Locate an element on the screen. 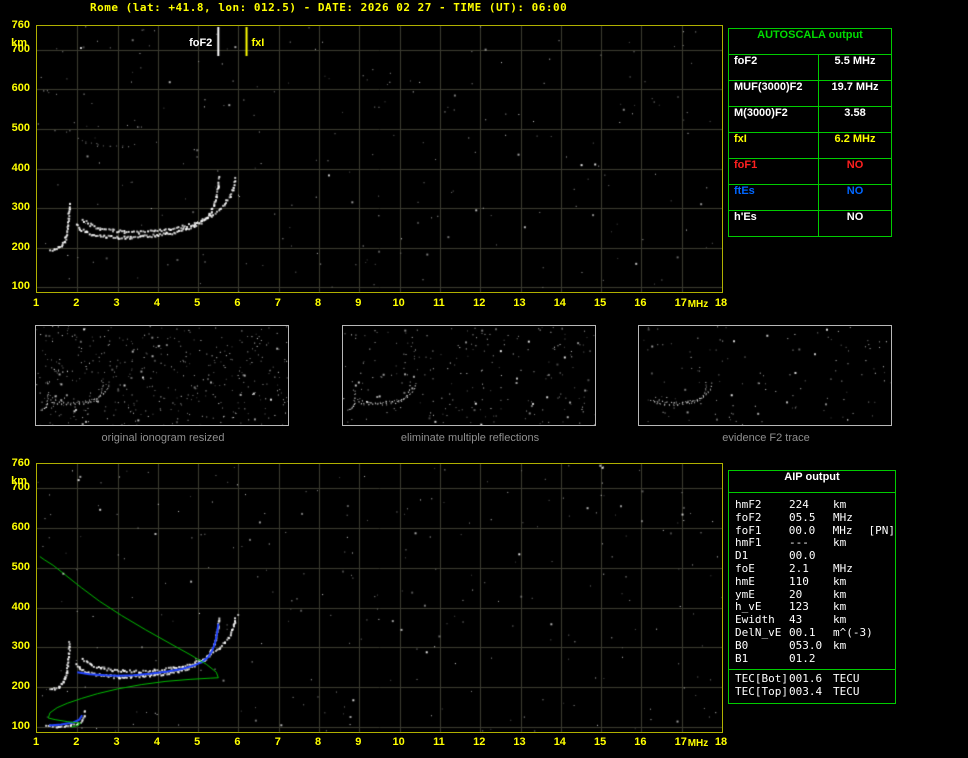  autoscala-parameter-value: 3.58 is located at coordinates (855, 113).